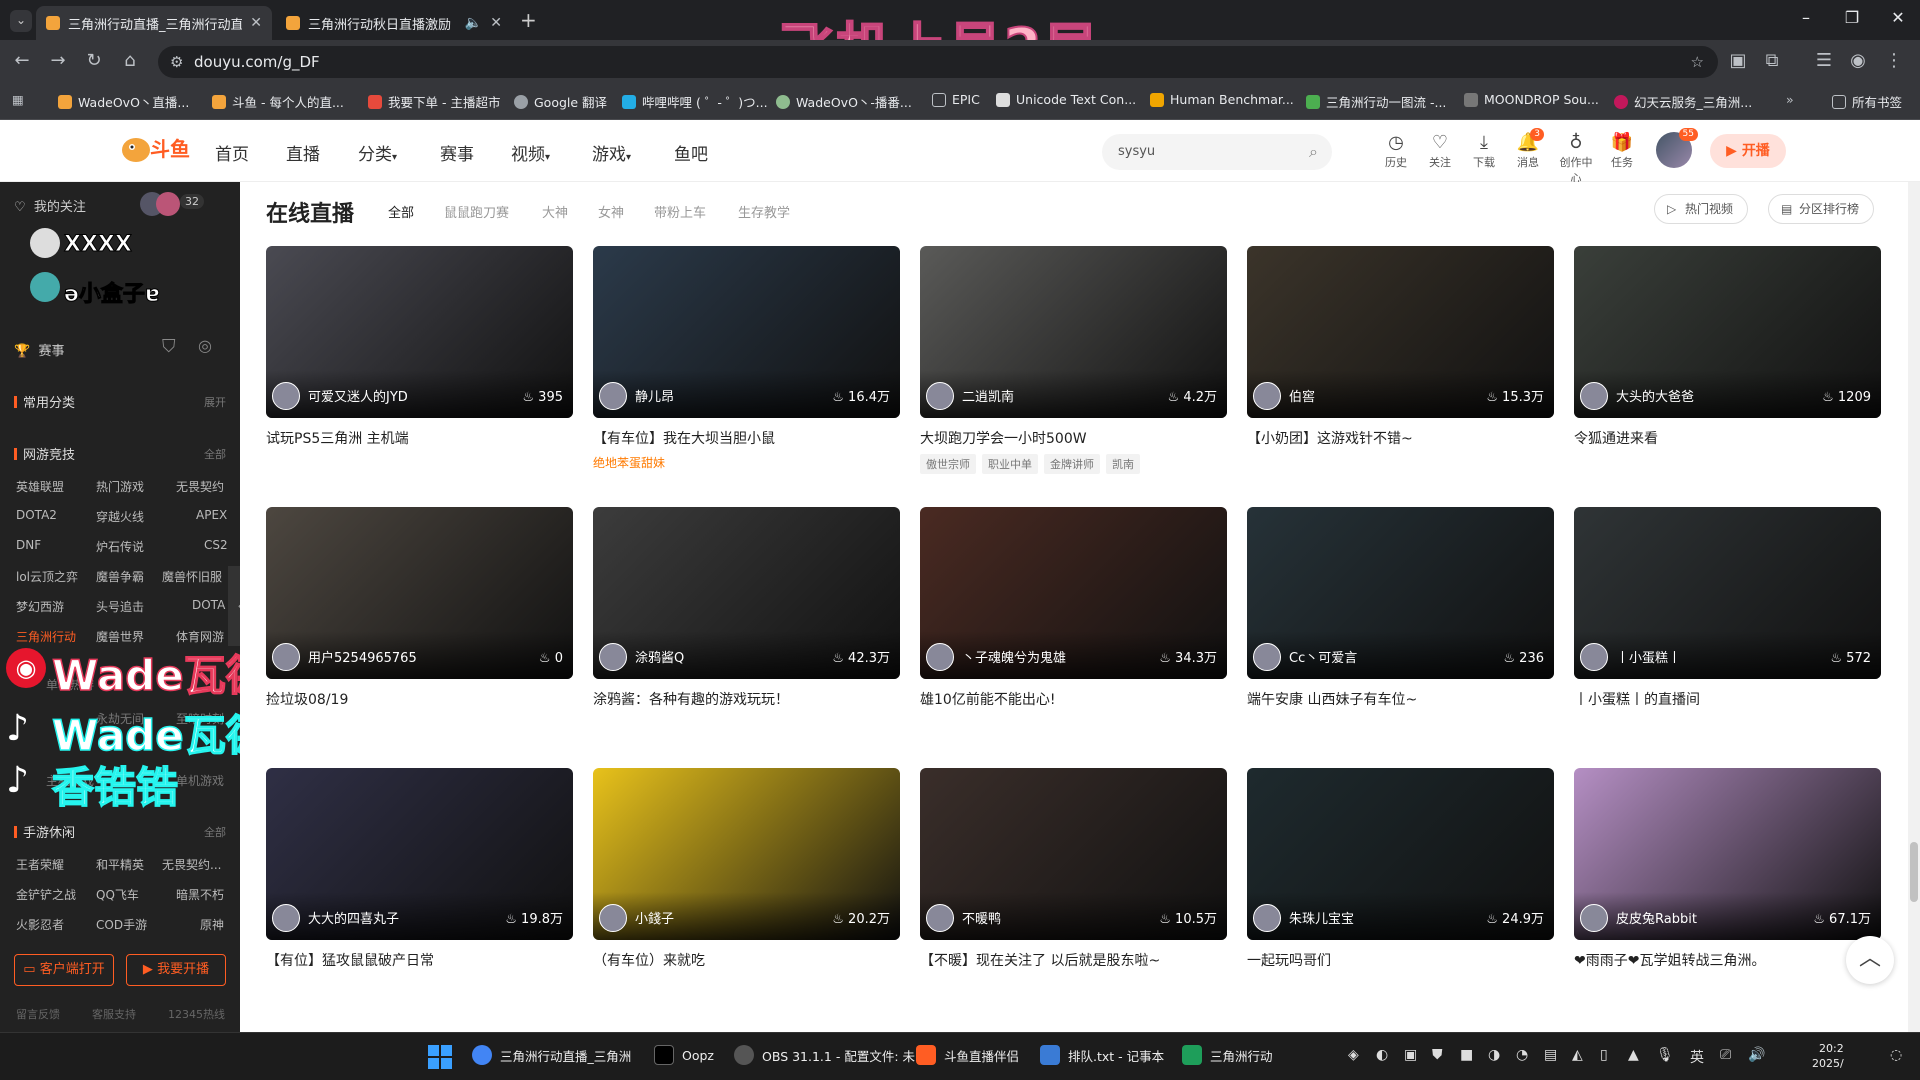 Image resolution: width=1920 pixels, height=1080 pixels. I want to click on taskbar-obs: OBS 31.1.1 - 配置文件: 未, so click(824, 1055).